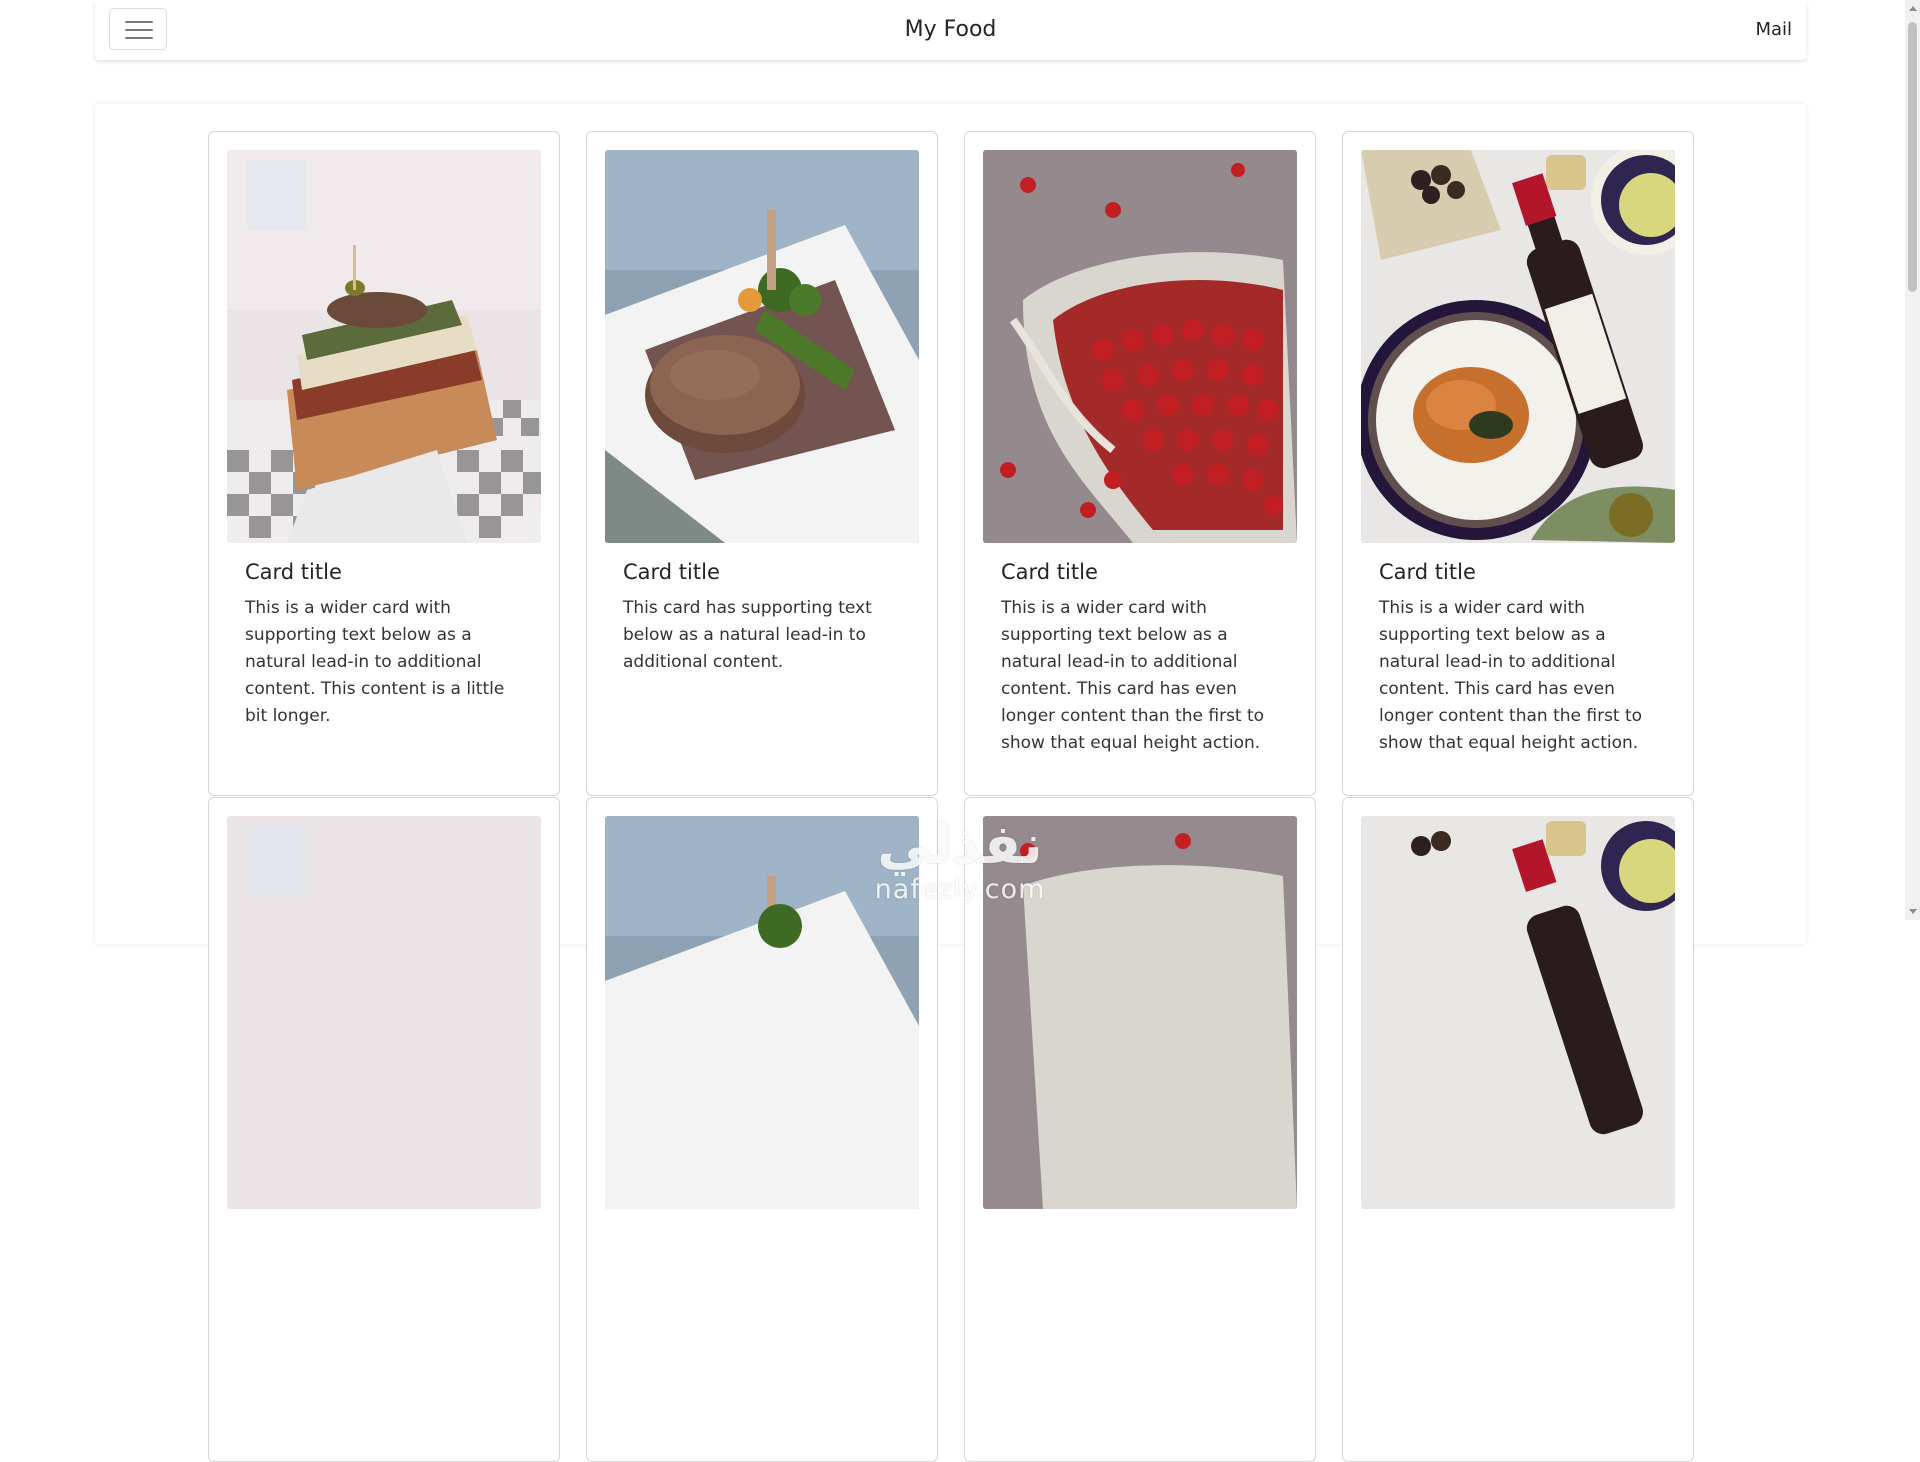 This screenshot has height=1462, width=1920. I want to click on brand-title: My Food, so click(950, 29).